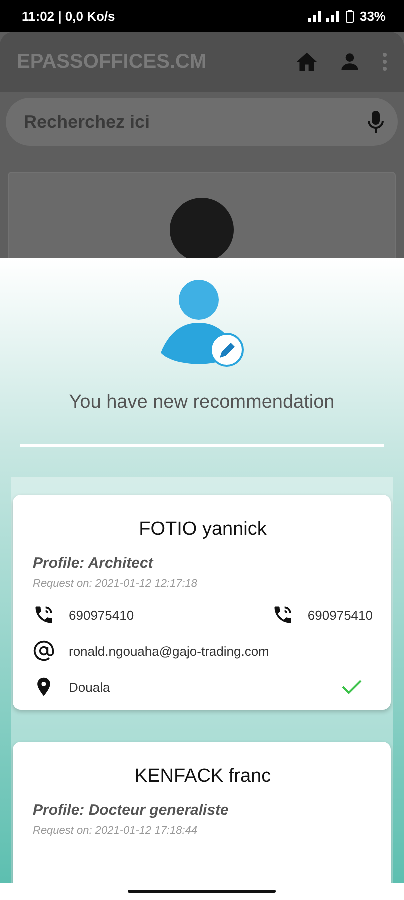 Image resolution: width=404 pixels, height=900 pixels. What do you see at coordinates (385, 62) in the screenshot?
I see `more-icon` at bounding box center [385, 62].